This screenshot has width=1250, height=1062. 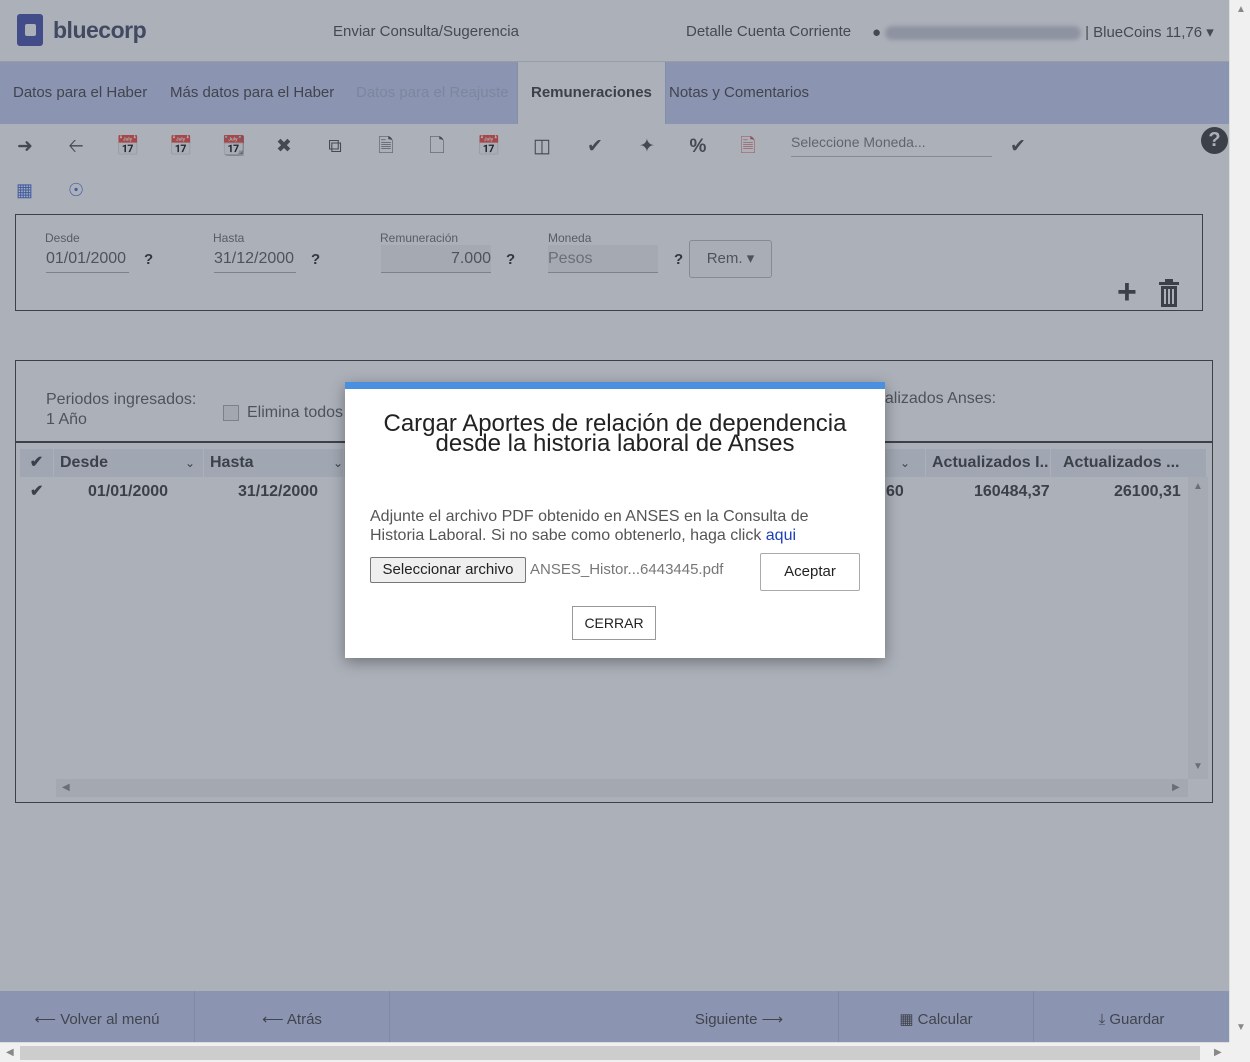 I want to click on page-horizontal-scrollbar: ◀ ▶, so click(x=614, y=1052).